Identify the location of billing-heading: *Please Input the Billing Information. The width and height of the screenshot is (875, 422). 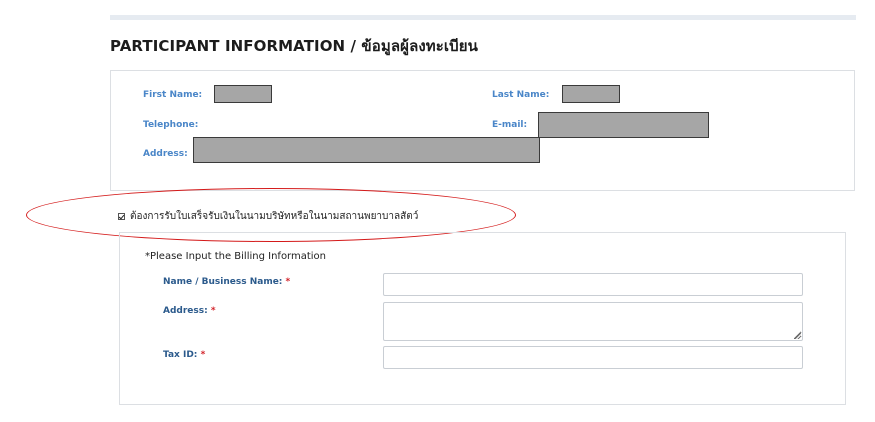
(236, 256).